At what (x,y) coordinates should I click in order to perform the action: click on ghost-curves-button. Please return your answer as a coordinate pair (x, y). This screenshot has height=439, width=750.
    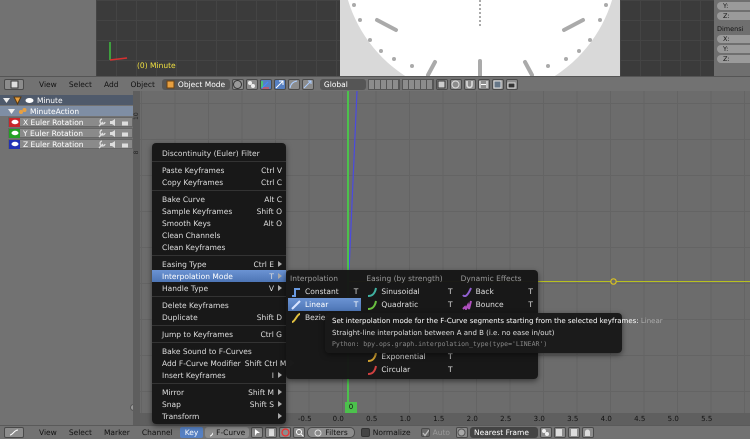
    Looking at the image, I should click on (271, 432).